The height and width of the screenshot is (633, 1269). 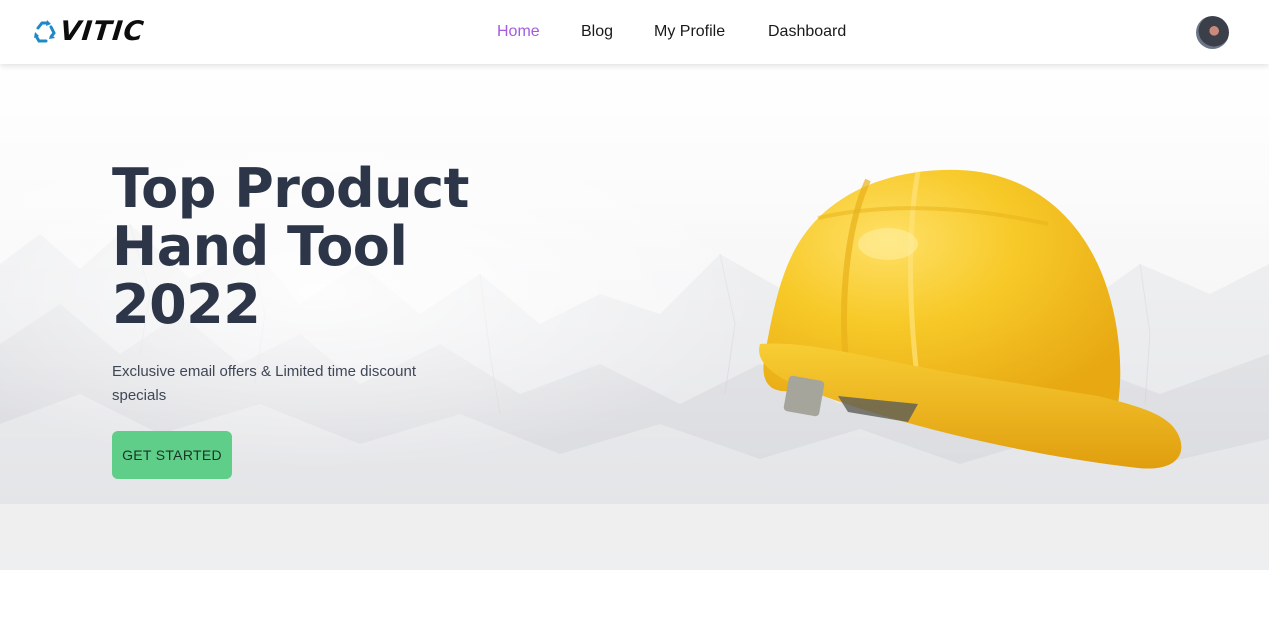 I want to click on content-section, so click(x=634, y=601).